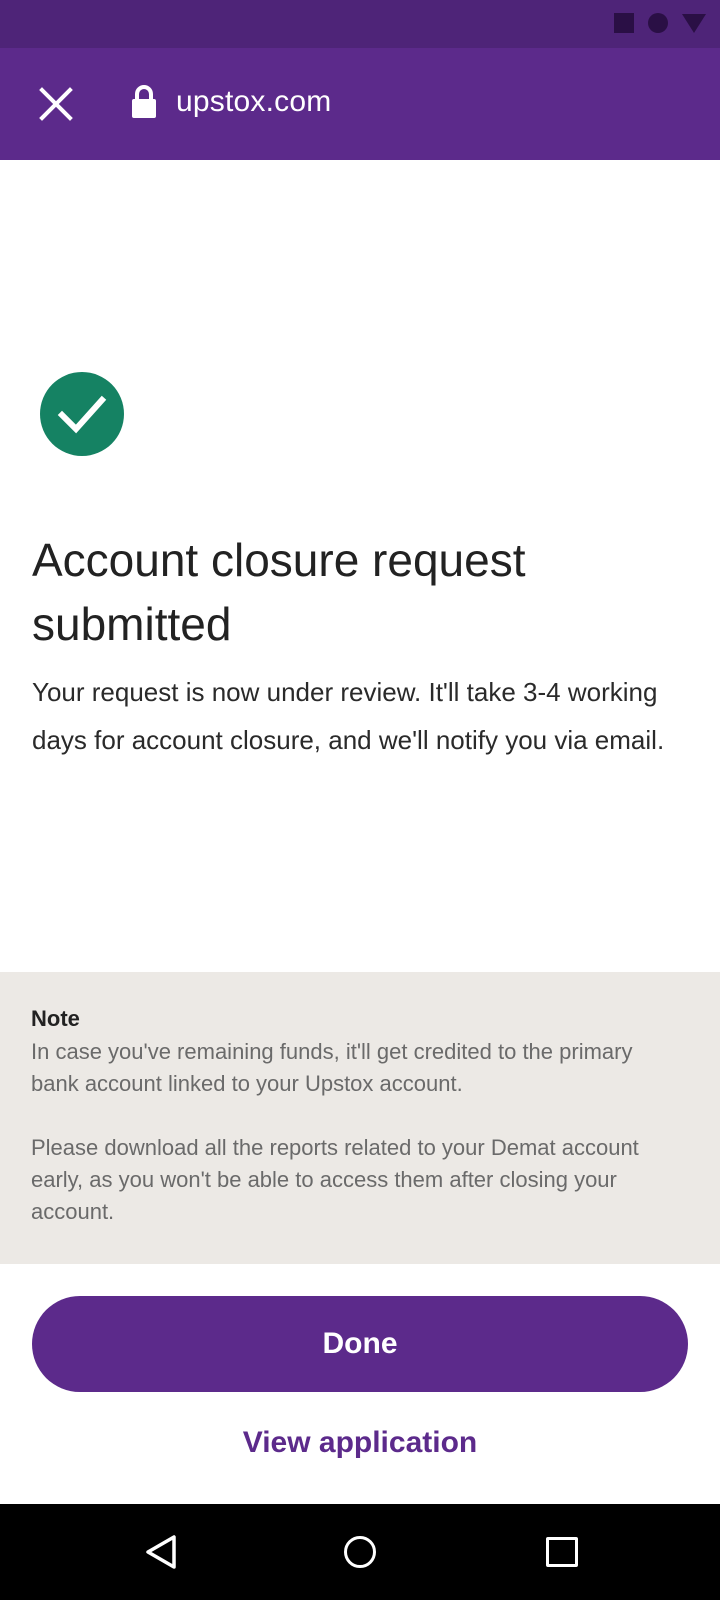 Image resolution: width=720 pixels, height=1600 pixels. Describe the element at coordinates (694, 23) in the screenshot. I see `triangle-icon` at that location.